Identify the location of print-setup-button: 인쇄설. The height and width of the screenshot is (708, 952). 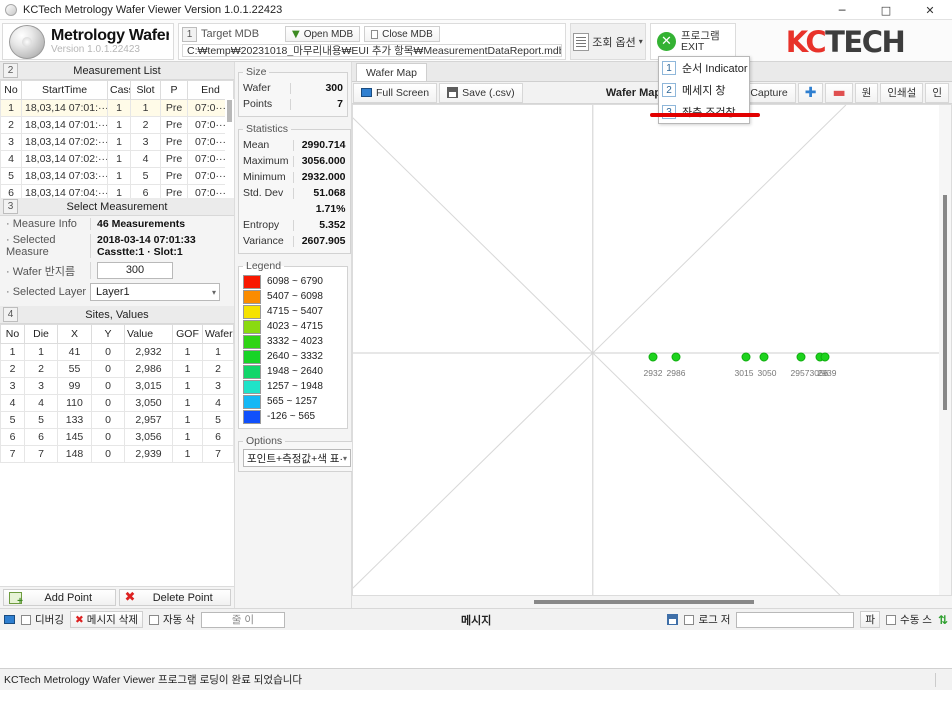
(902, 92).